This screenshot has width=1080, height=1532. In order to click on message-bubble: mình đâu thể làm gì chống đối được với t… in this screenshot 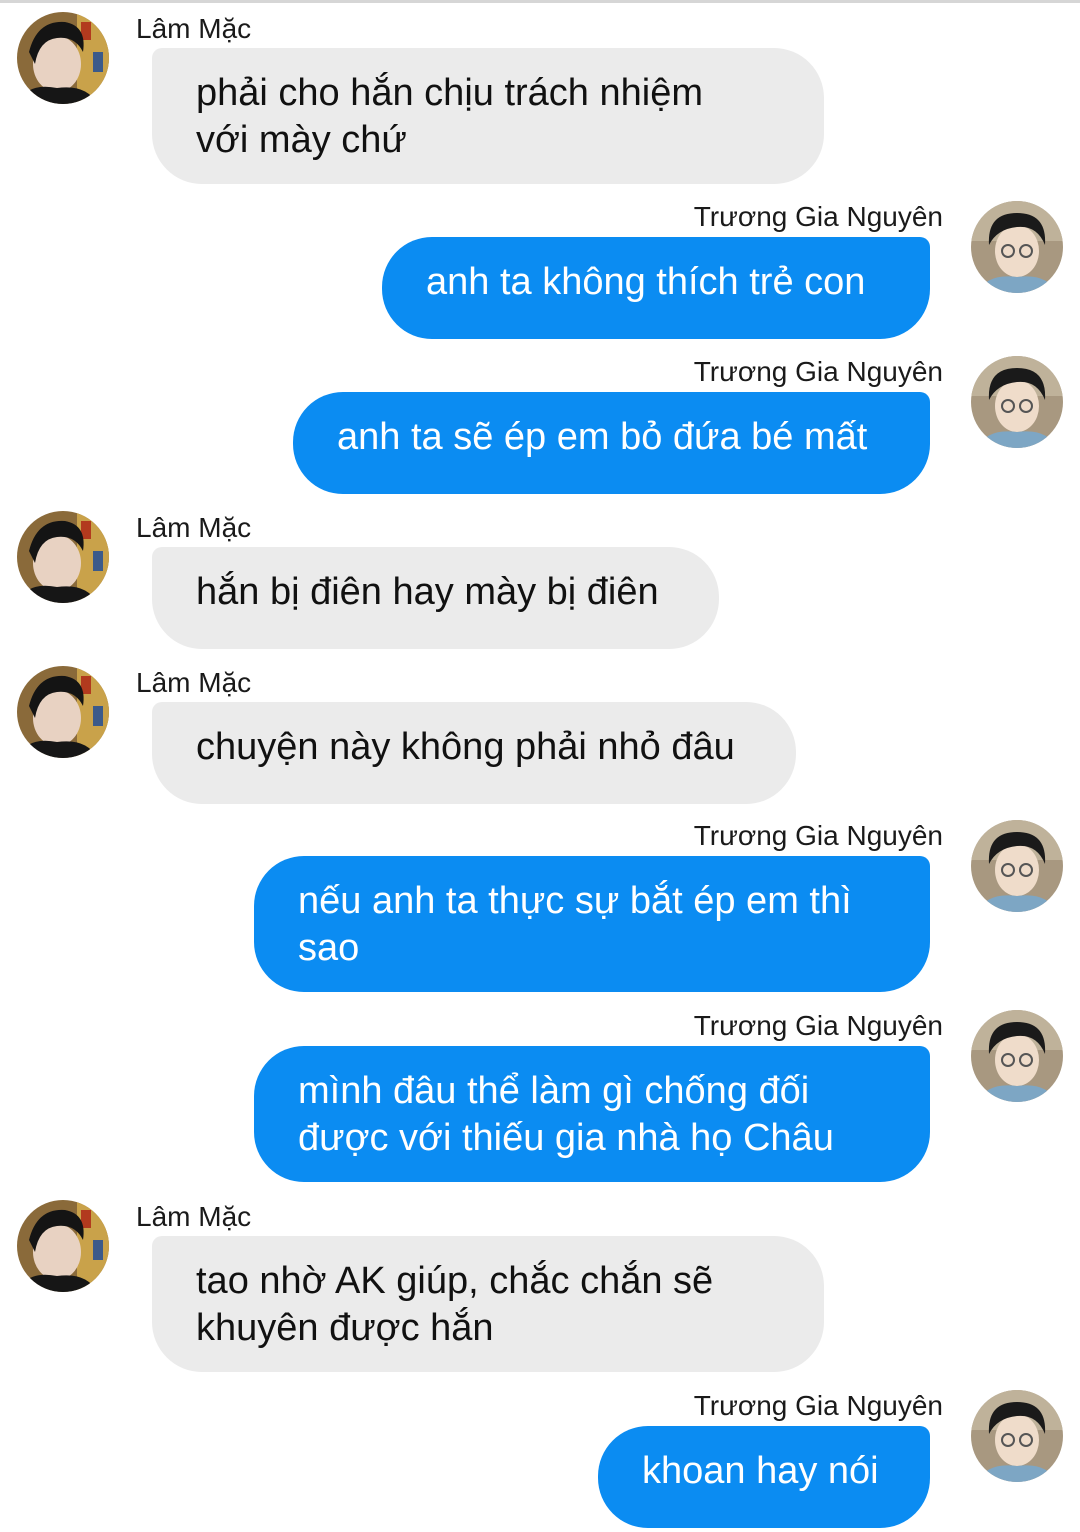, I will do `click(592, 1114)`.